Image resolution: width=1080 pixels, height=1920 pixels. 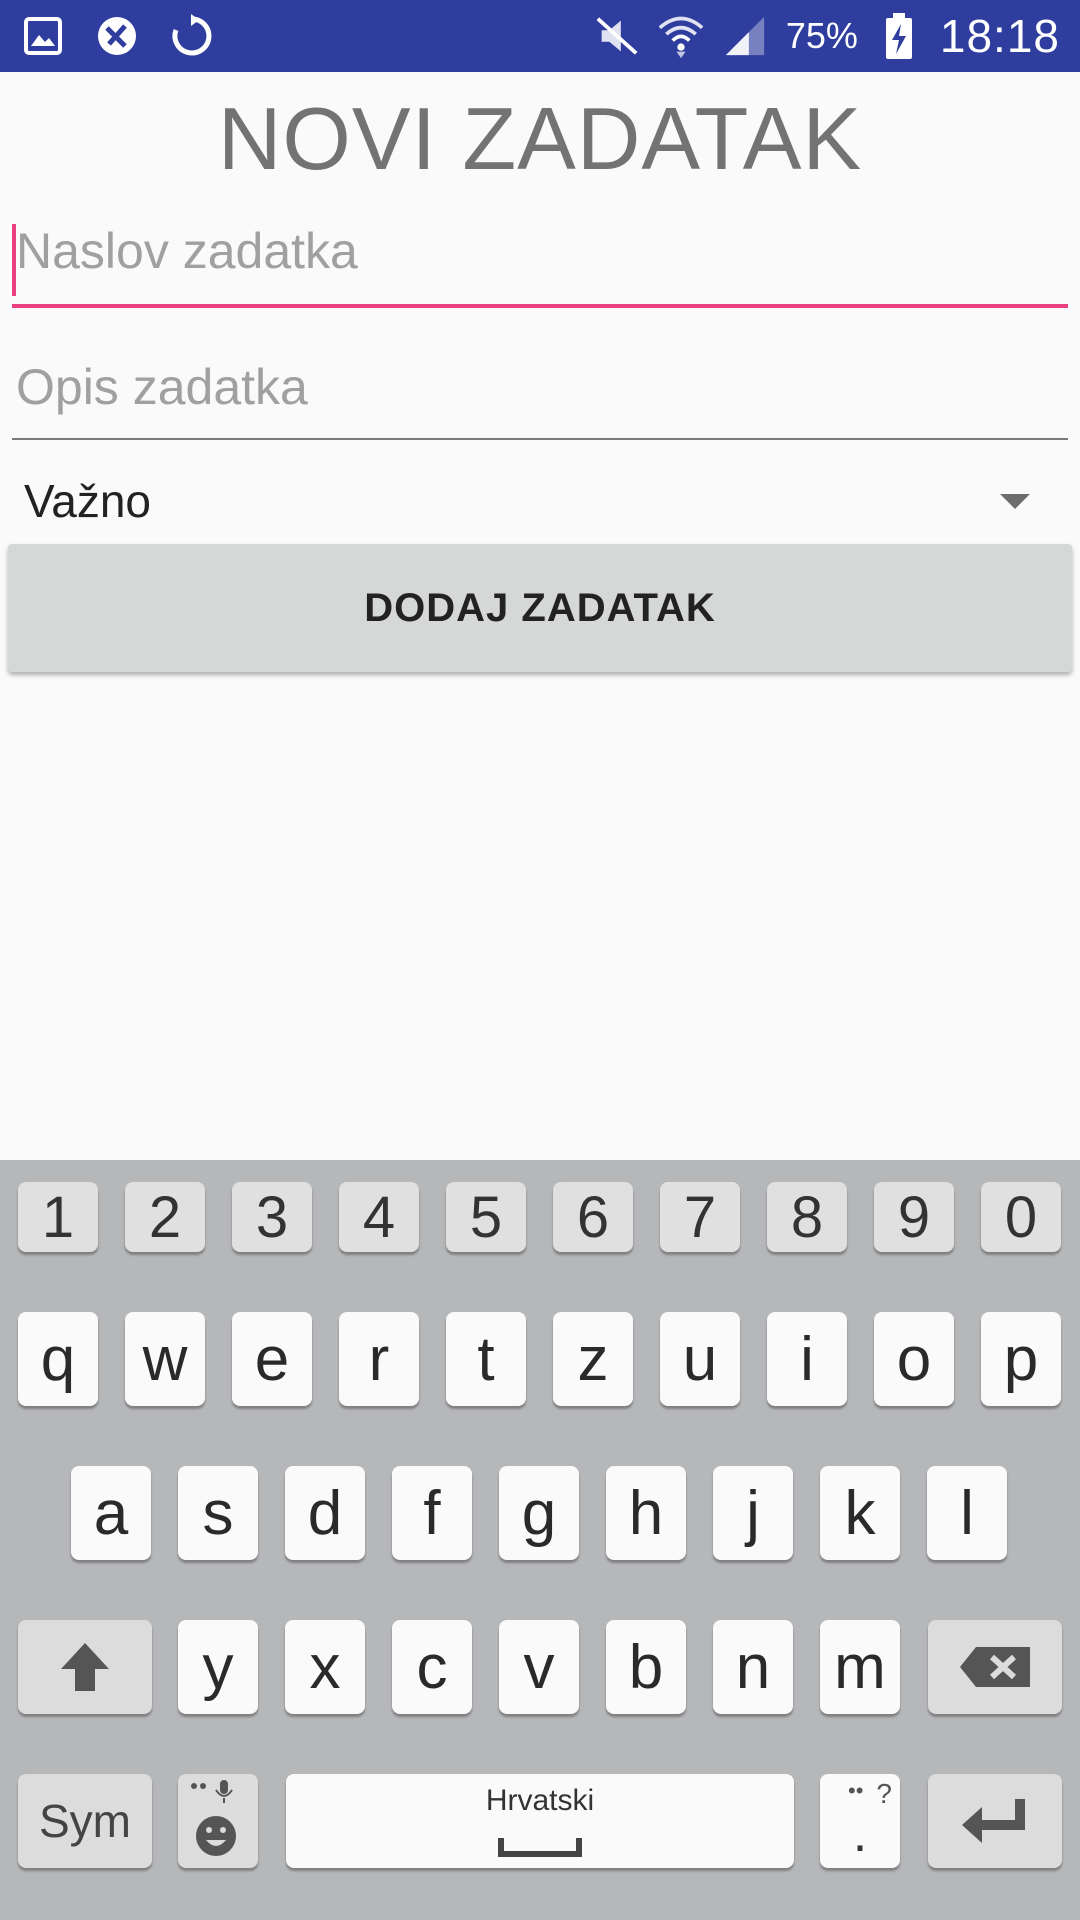 I want to click on key-7: 7, so click(x=700, y=1217).